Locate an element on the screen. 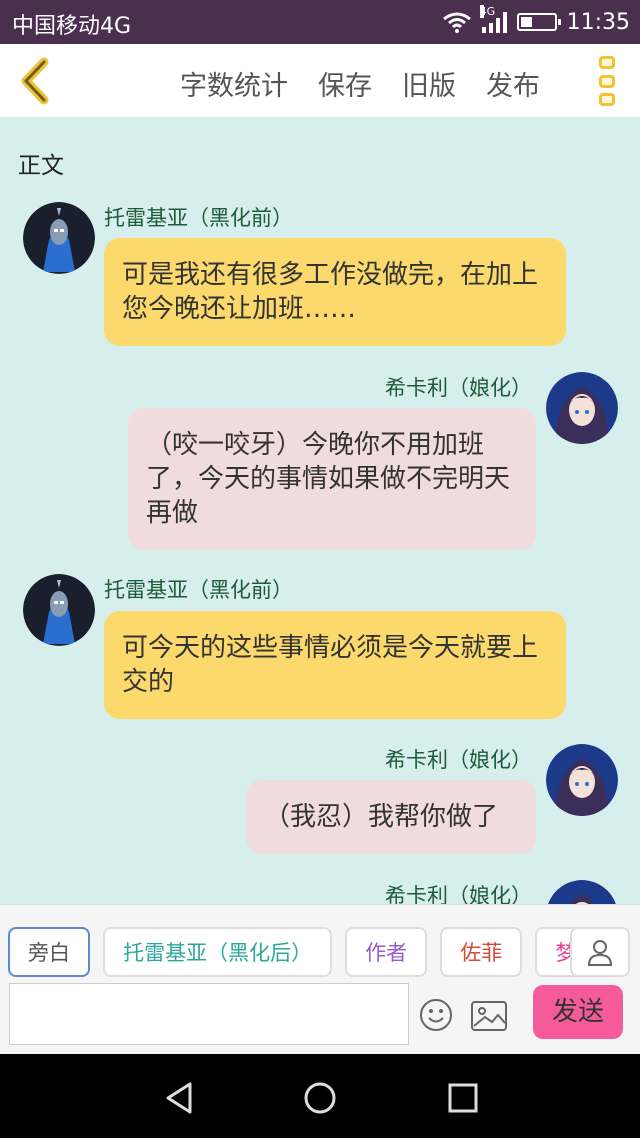 The height and width of the screenshot is (1138, 640). message-input is located at coordinates (209, 1014).